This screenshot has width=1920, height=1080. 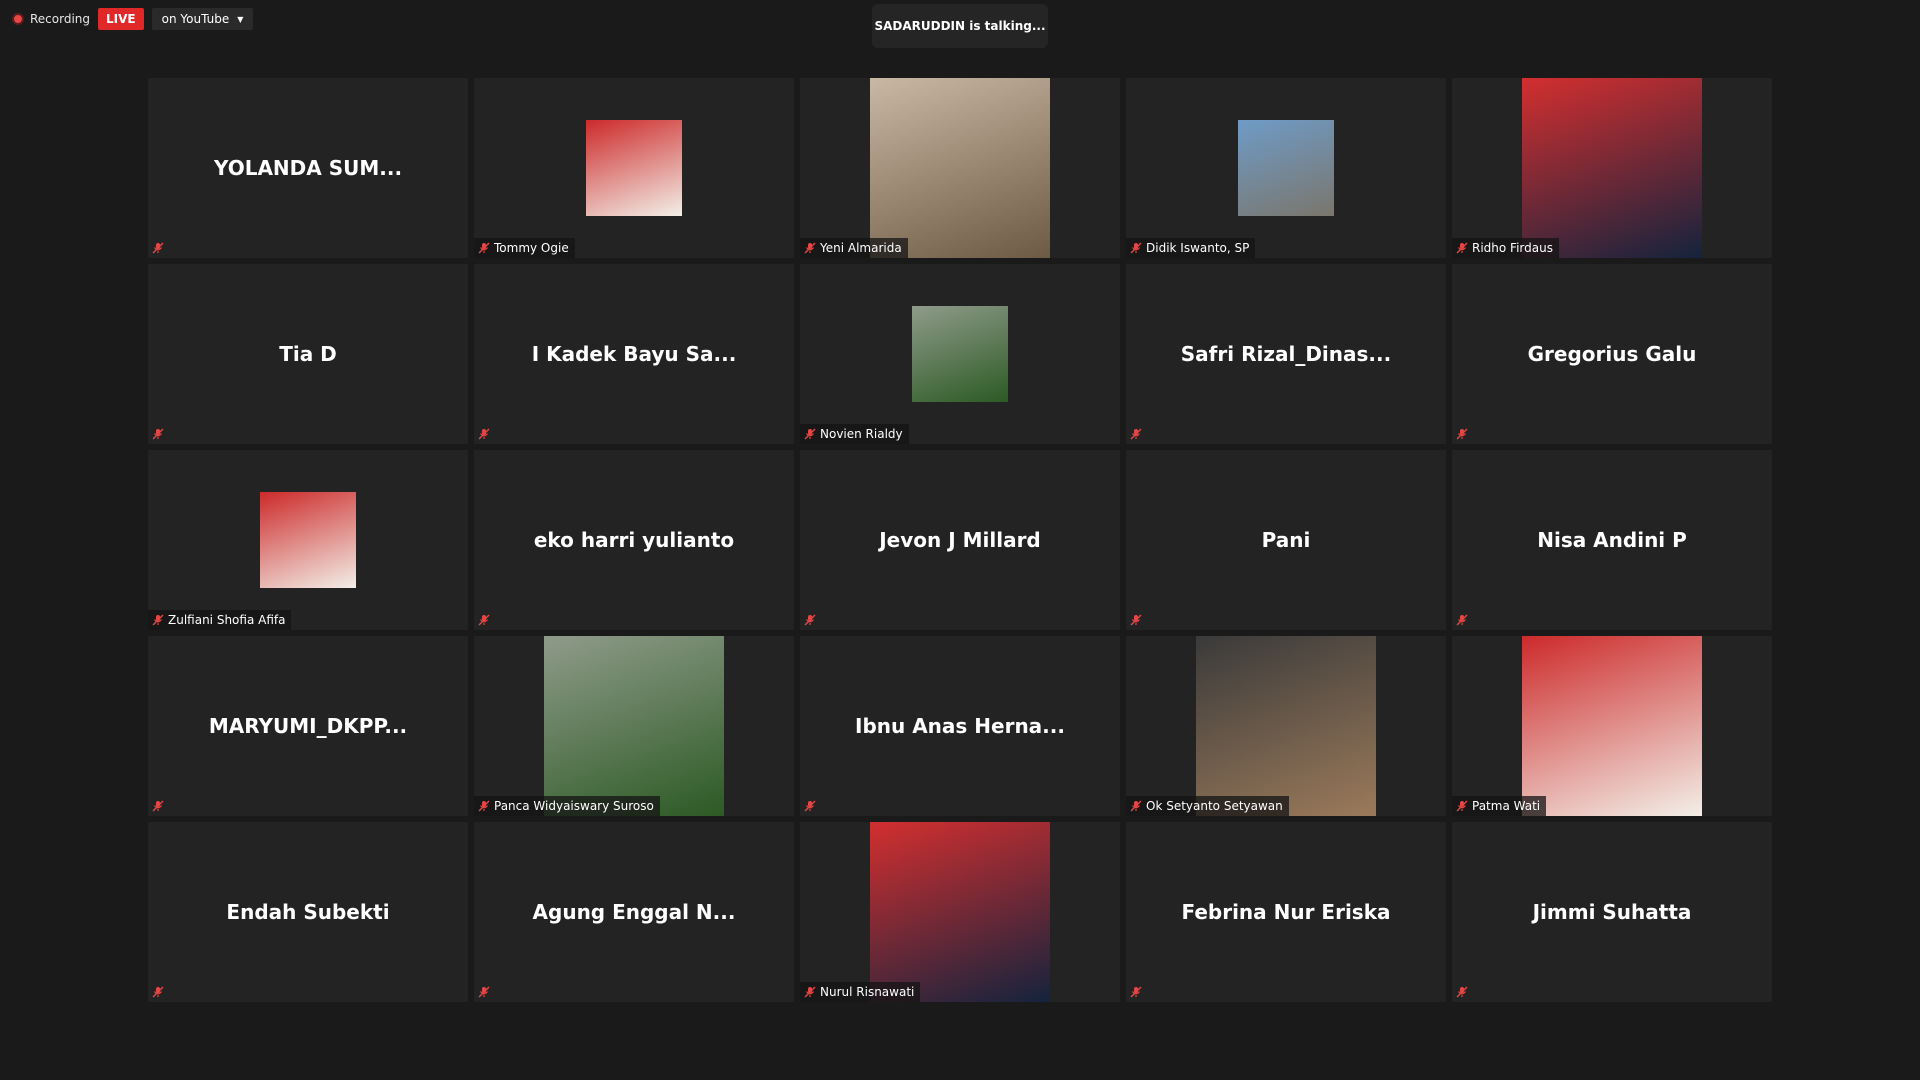 I want to click on participant-tile: Jevon J Millard, so click(x=960, y=540).